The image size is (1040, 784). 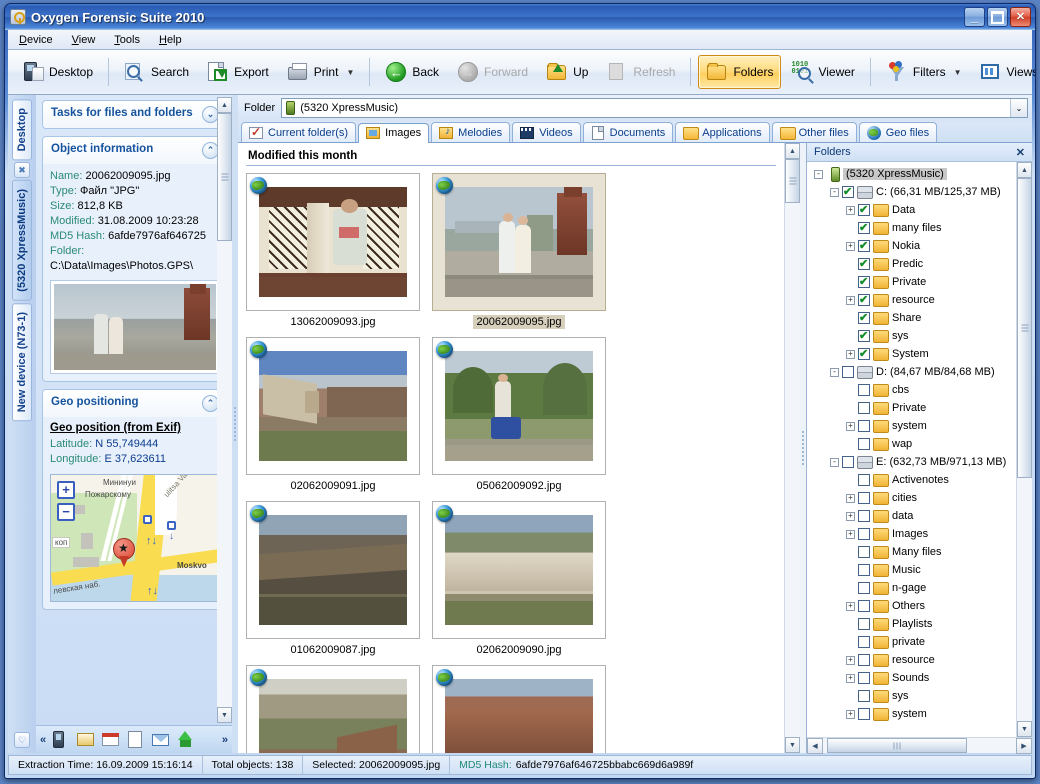 What do you see at coordinates (1018, 108) in the screenshot?
I see `chevron-down-icon: ⌄` at bounding box center [1018, 108].